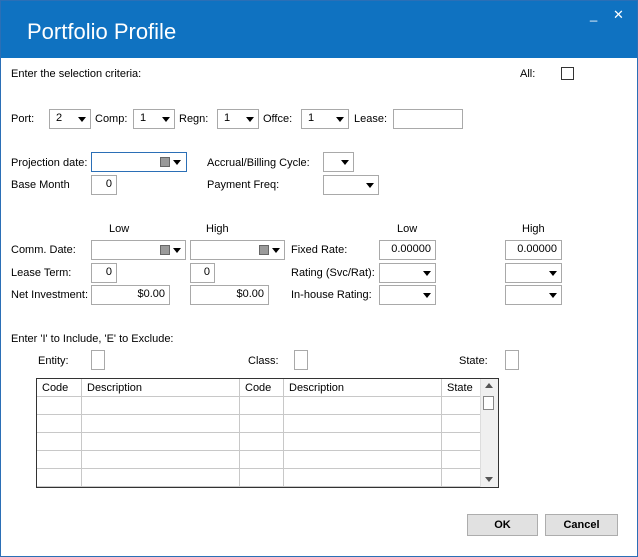  Describe the element at coordinates (473, 361) in the screenshot. I see `state-label: State:` at that location.